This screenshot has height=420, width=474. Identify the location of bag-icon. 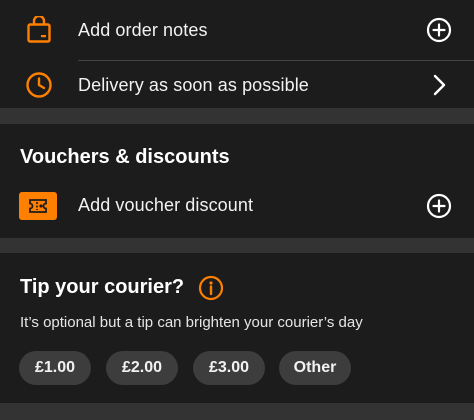
(39, 30).